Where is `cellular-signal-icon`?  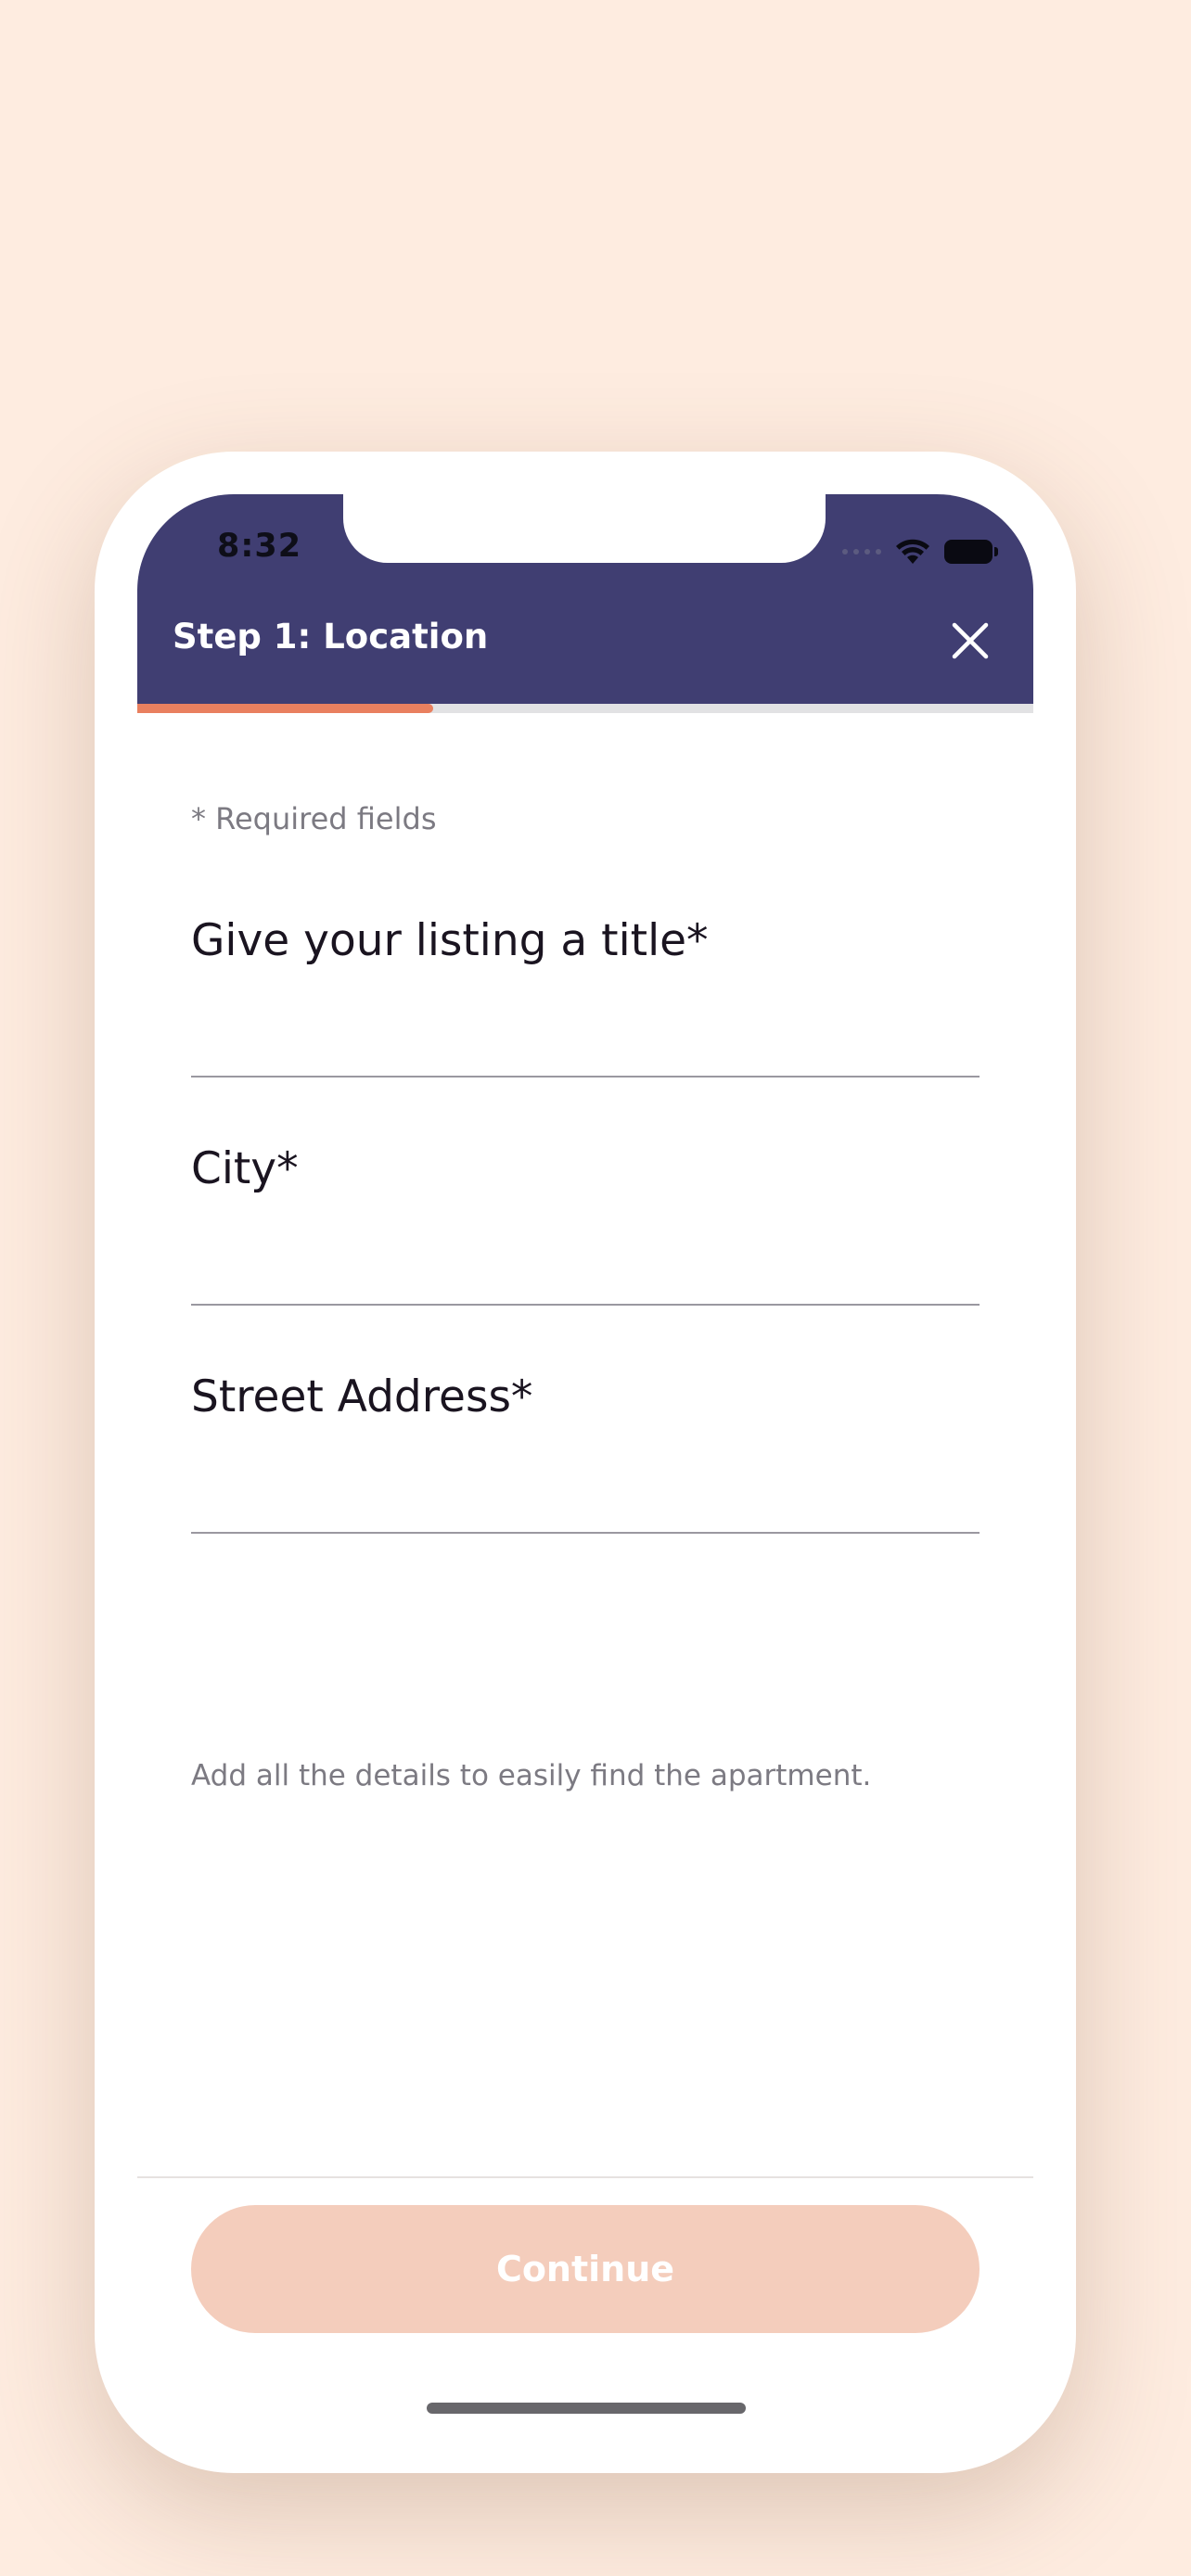
cellular-signal-icon is located at coordinates (861, 552).